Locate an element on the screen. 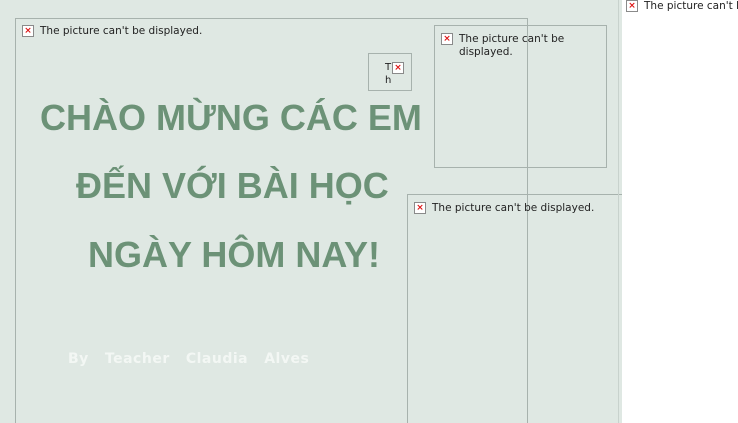 The width and height of the screenshot is (738, 423). title-line-1: CHÀO MỪNG CÁC EM is located at coordinates (231, 117).